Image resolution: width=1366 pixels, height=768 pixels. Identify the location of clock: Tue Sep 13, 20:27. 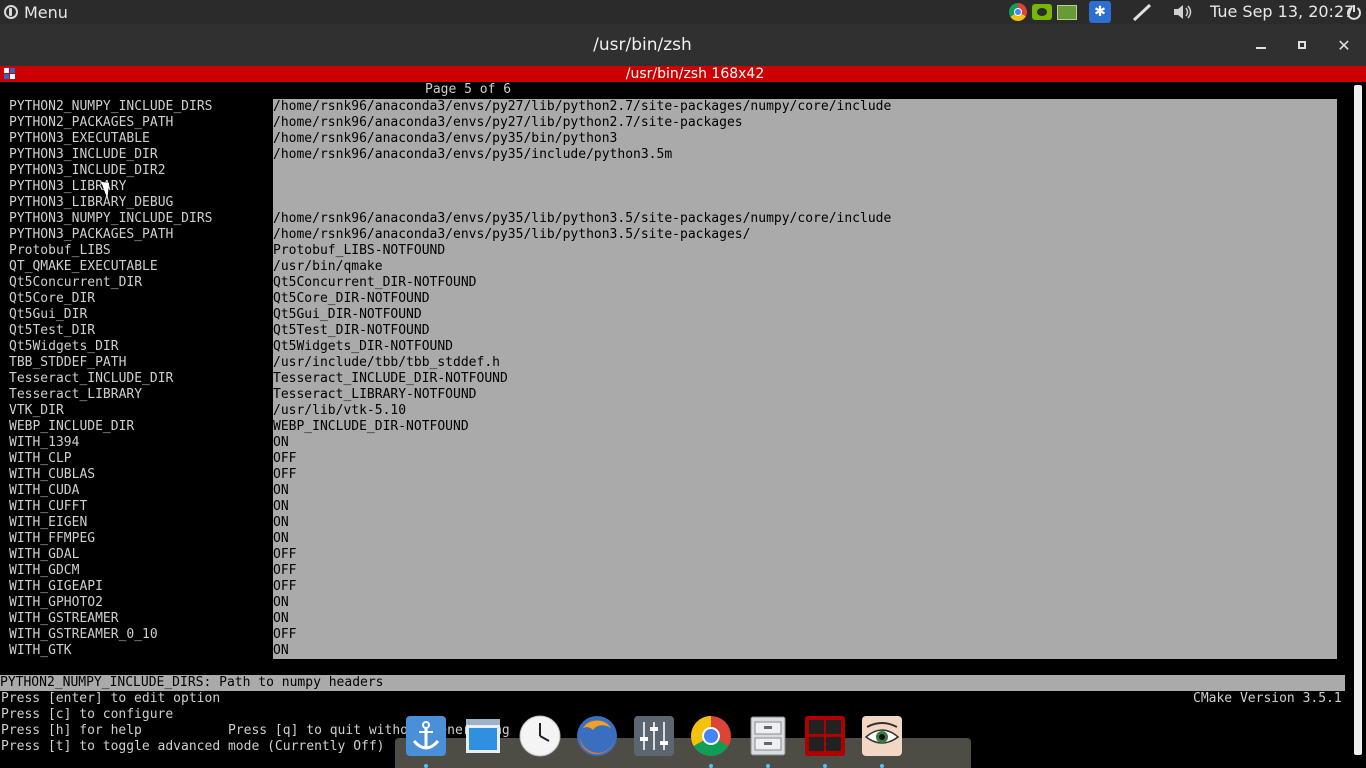
(1282, 12).